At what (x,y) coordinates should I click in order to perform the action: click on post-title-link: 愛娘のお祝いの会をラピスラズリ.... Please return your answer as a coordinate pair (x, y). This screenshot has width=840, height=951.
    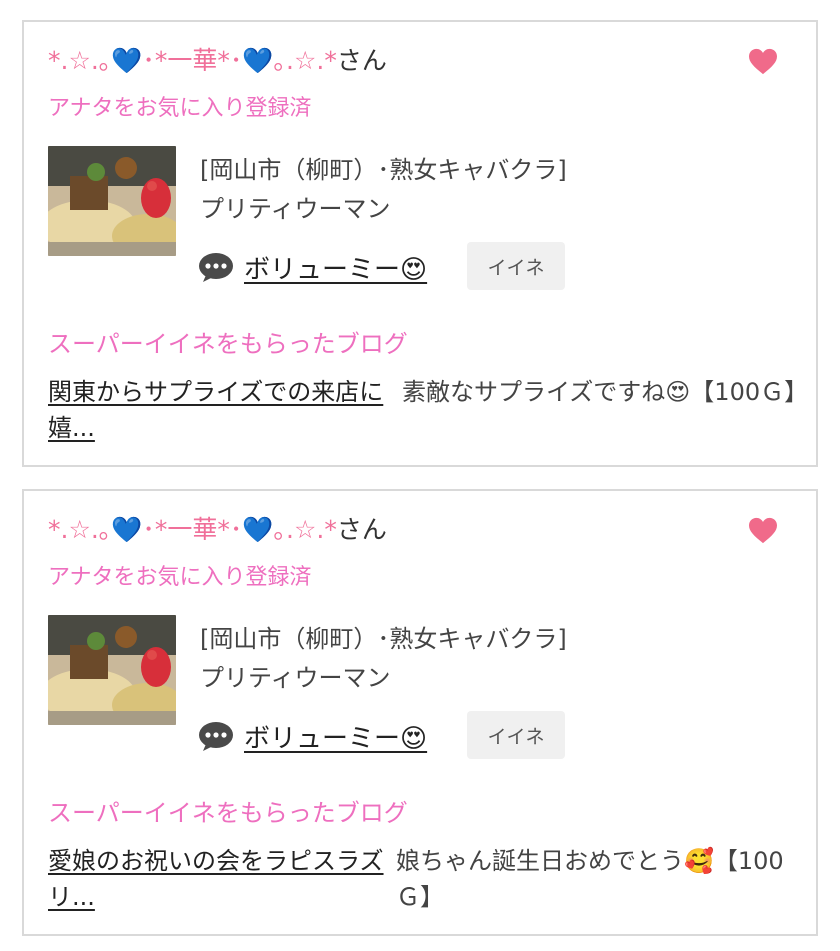
    Looking at the image, I should click on (218, 879).